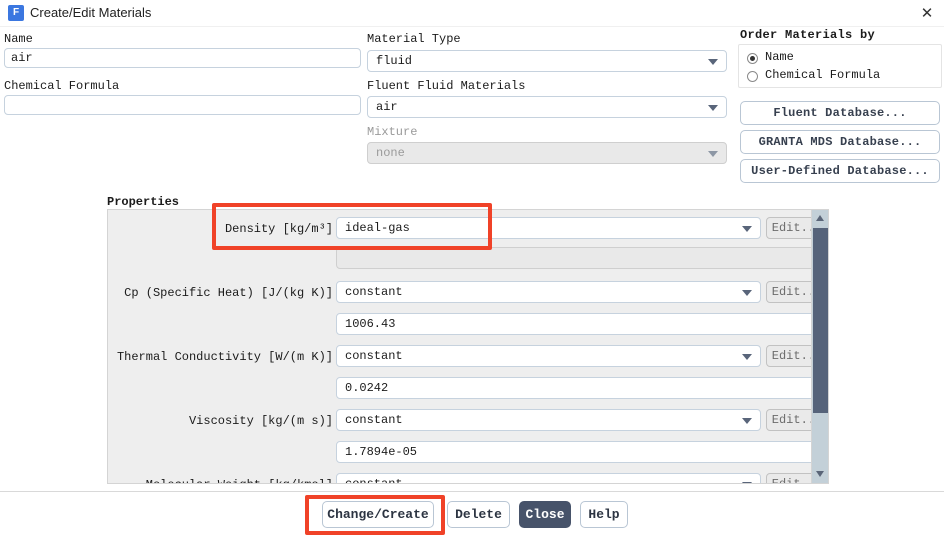 Image resolution: width=944 pixels, height=535 pixels. I want to click on radio-icon-selected, so click(752, 58).